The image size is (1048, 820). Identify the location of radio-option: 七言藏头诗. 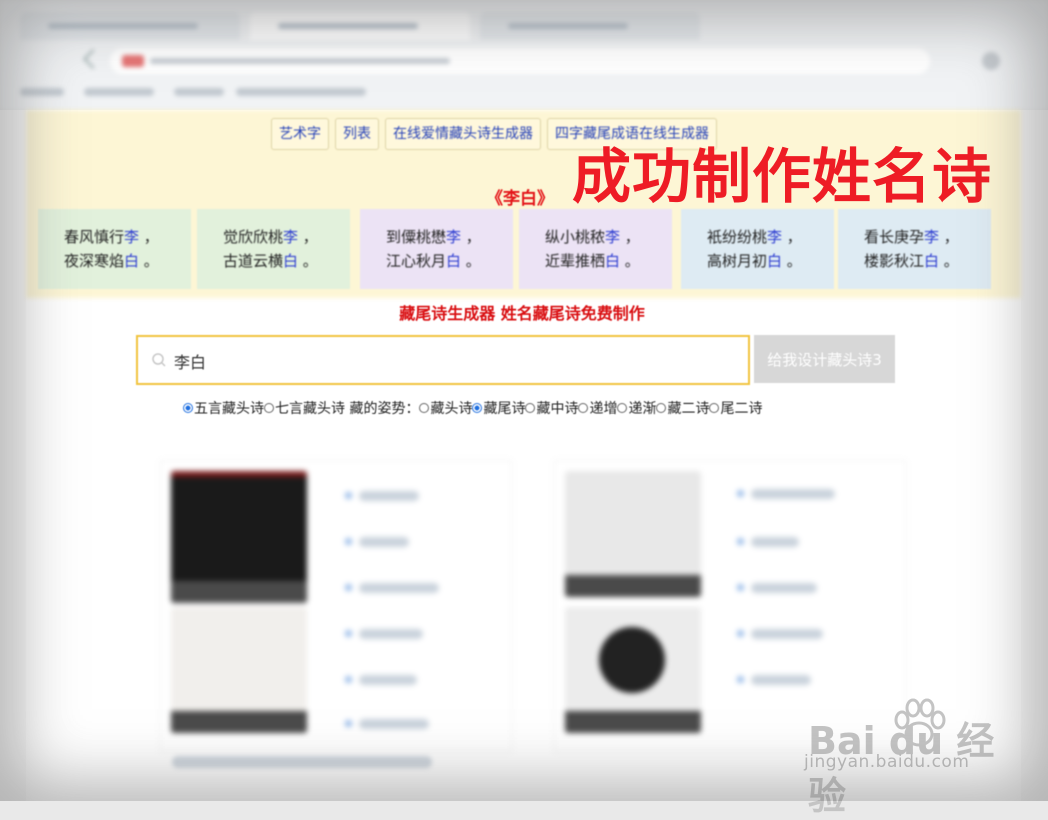
(304, 408).